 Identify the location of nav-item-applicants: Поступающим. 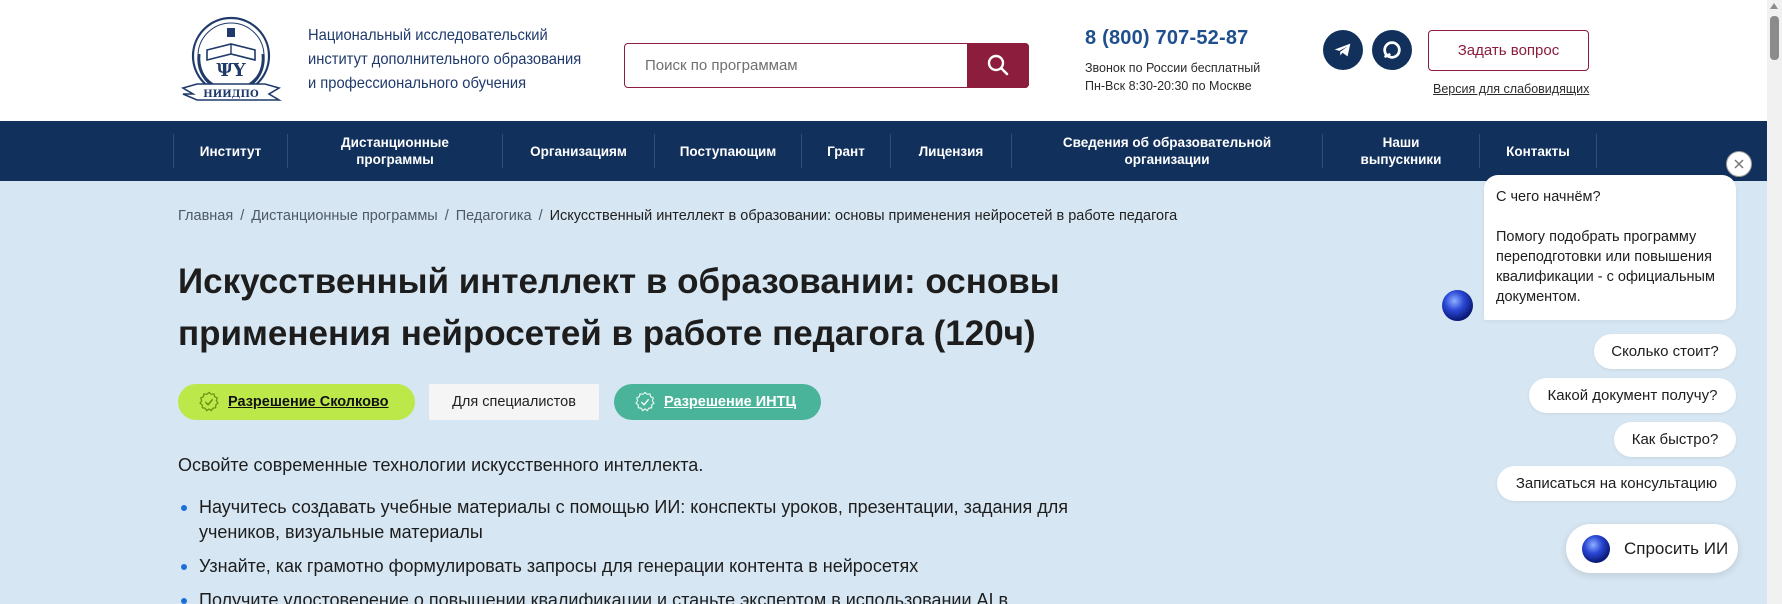
(727, 151).